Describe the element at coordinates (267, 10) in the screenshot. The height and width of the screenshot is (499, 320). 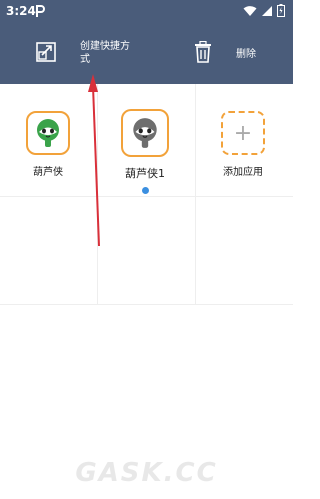
I see `signal-icon` at that location.